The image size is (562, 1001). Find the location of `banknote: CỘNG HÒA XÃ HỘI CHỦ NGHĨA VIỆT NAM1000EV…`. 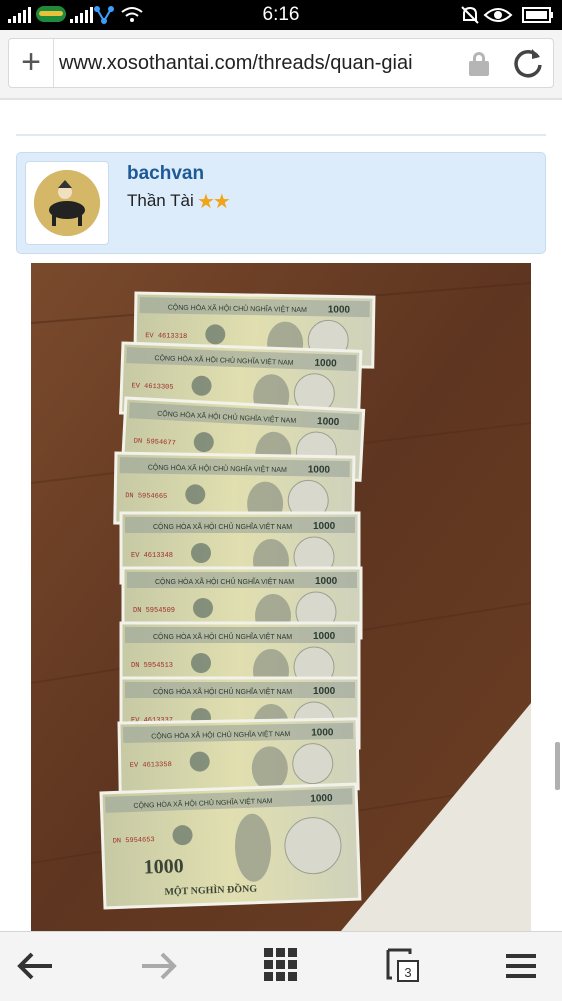

banknote: CỘNG HÒA XÃ HỘI CHỦ NGHĨA VIỆT NAM1000EV… is located at coordinates (238, 756).